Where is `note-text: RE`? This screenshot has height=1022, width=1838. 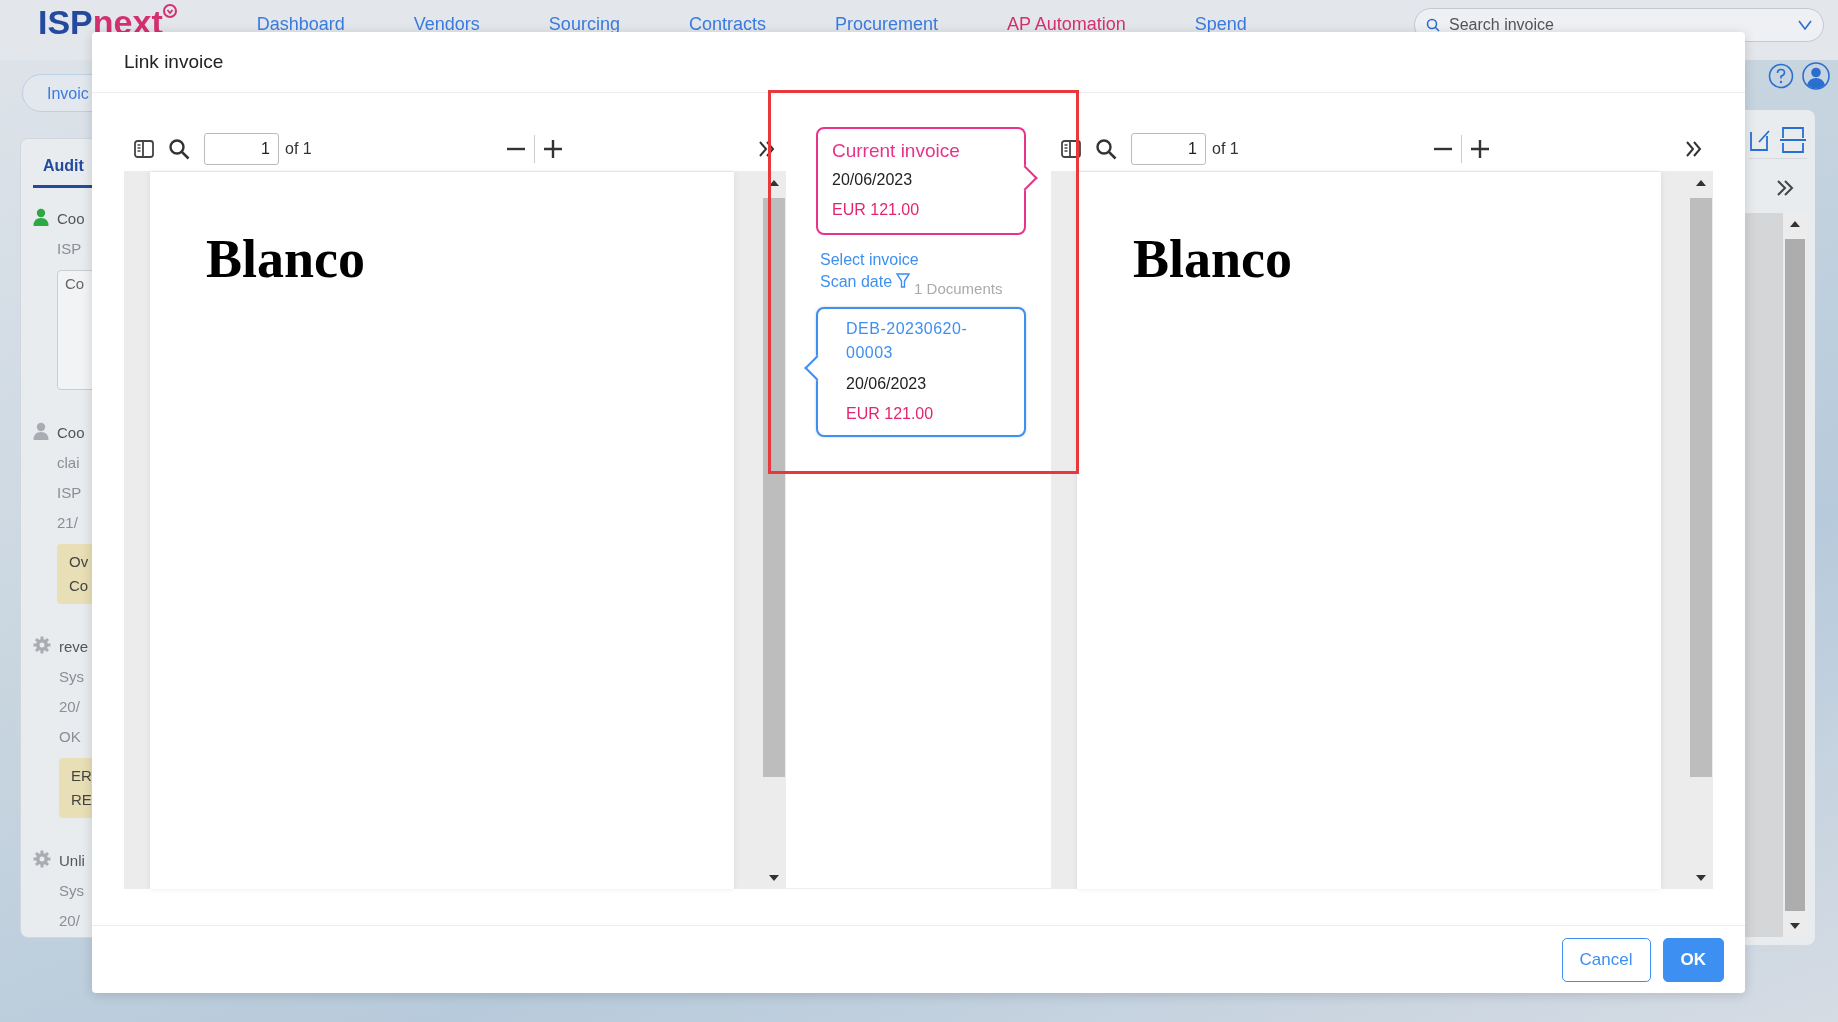 note-text: RE is located at coordinates (81, 800).